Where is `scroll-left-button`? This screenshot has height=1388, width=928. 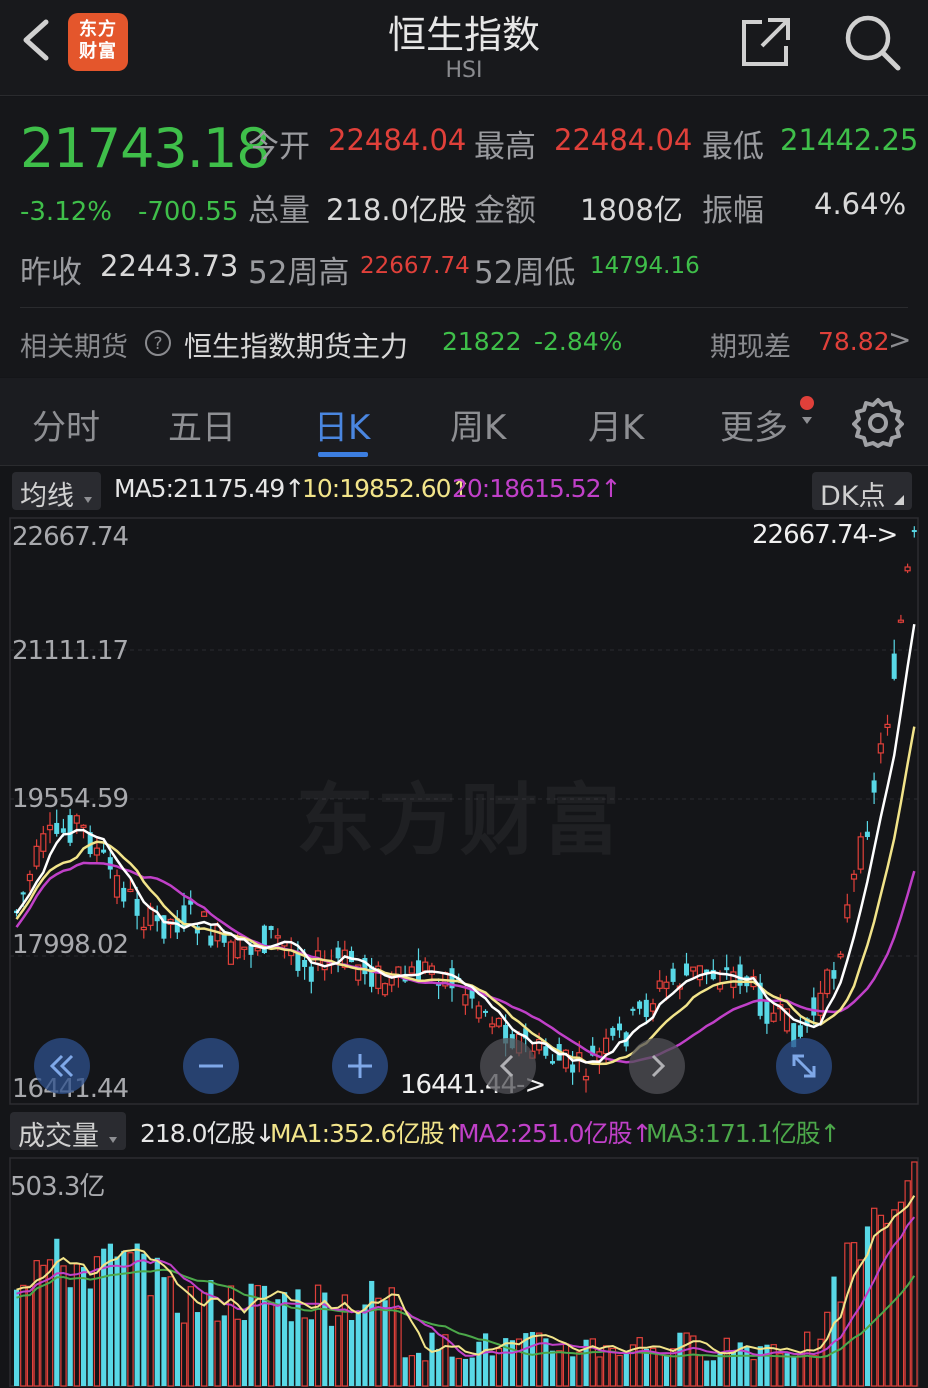 scroll-left-button is located at coordinates (508, 1066).